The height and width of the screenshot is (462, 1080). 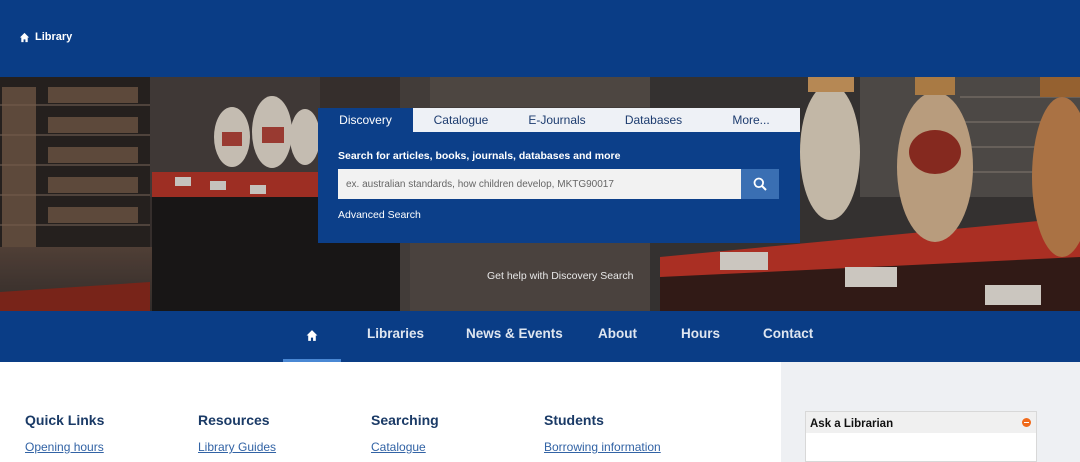 What do you see at coordinates (395, 335) in the screenshot?
I see `nav-libraries: Libraries` at bounding box center [395, 335].